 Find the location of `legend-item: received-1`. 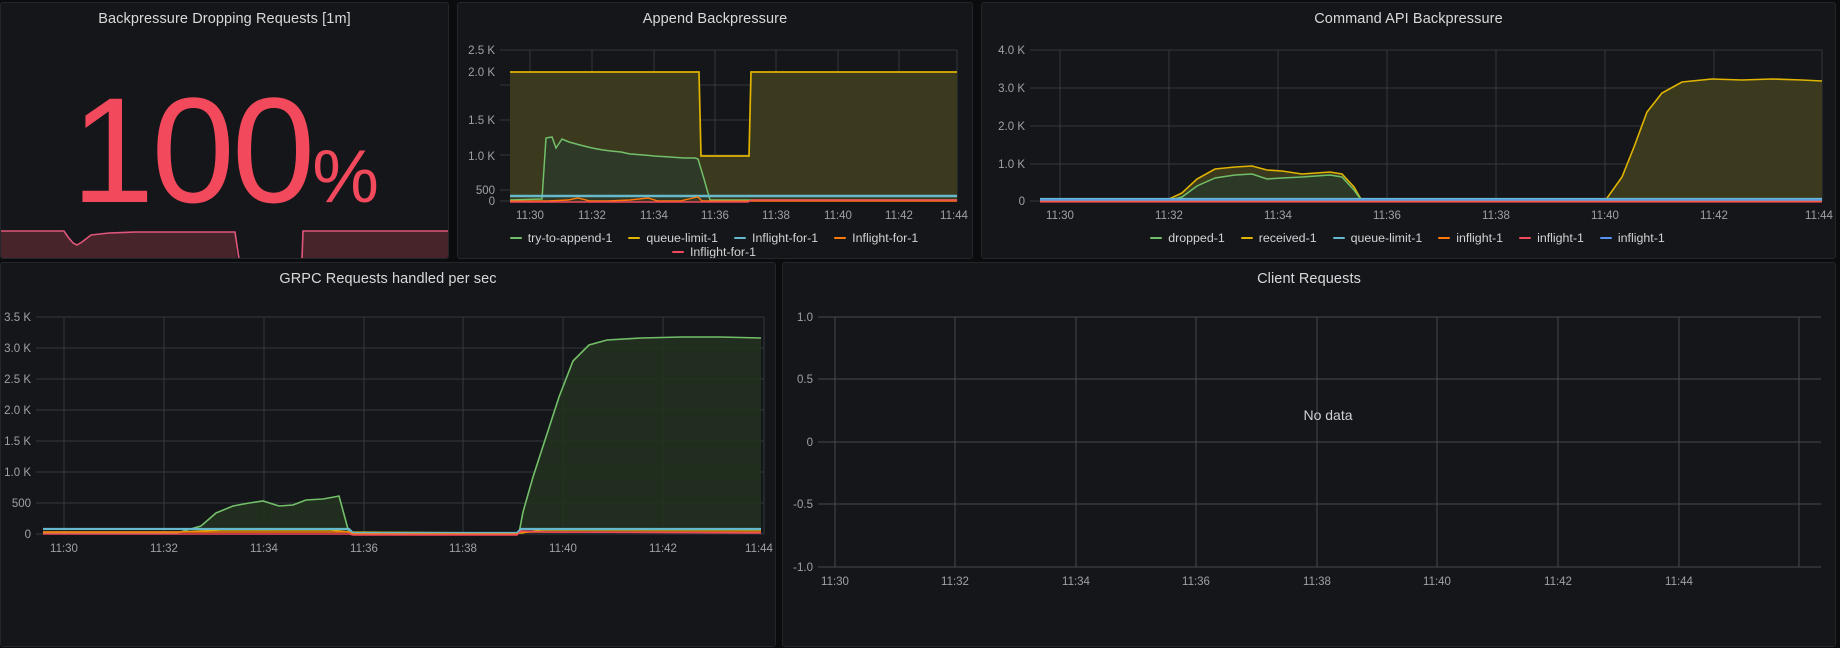

legend-item: received-1 is located at coordinates (1278, 238).